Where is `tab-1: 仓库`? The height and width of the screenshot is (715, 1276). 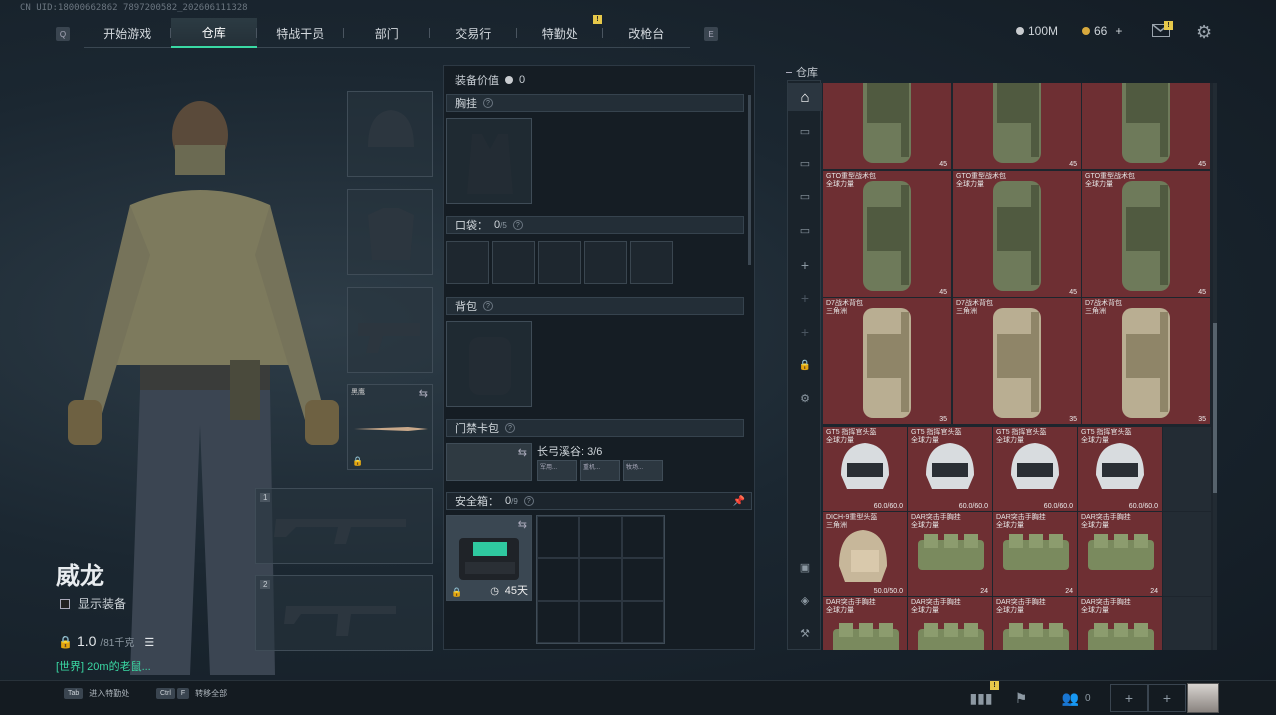
tab-1: 仓库 is located at coordinates (213, 33).